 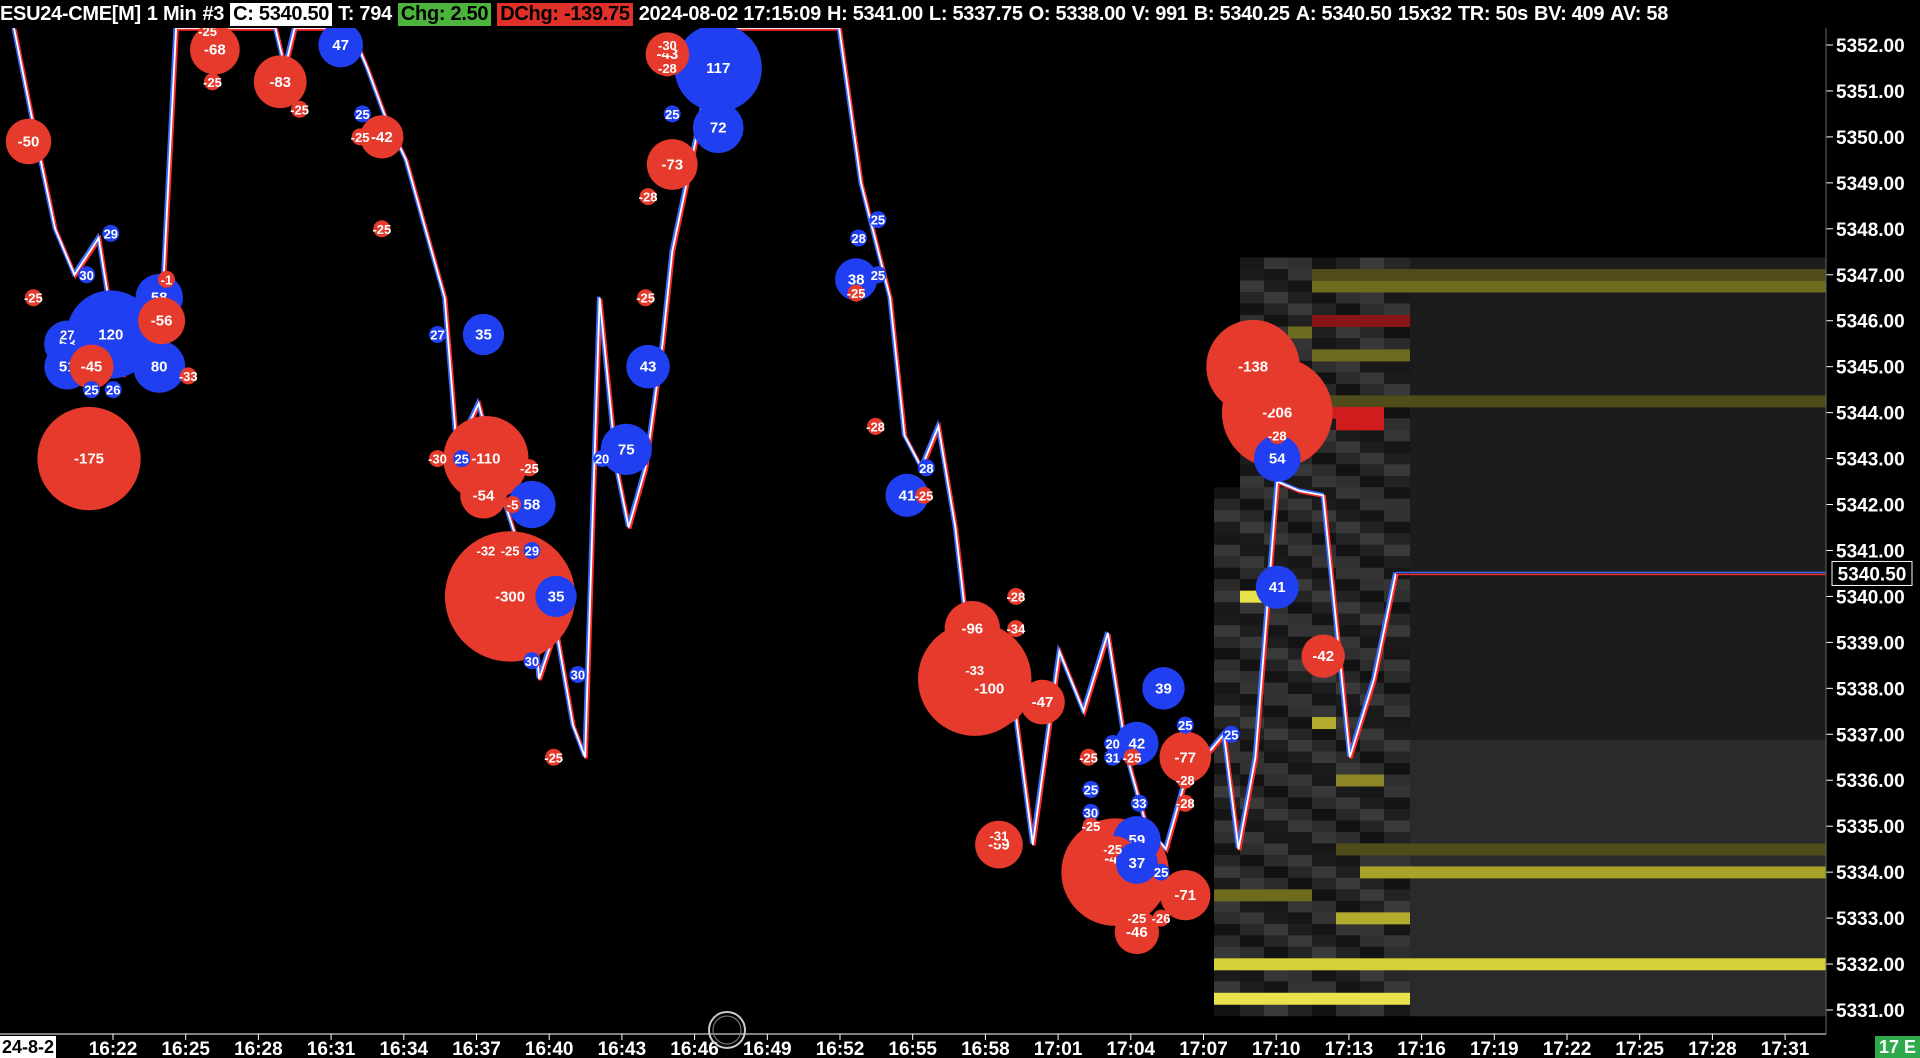 I want to click on x-tick-label: 16:31, so click(x=331, y=1048).